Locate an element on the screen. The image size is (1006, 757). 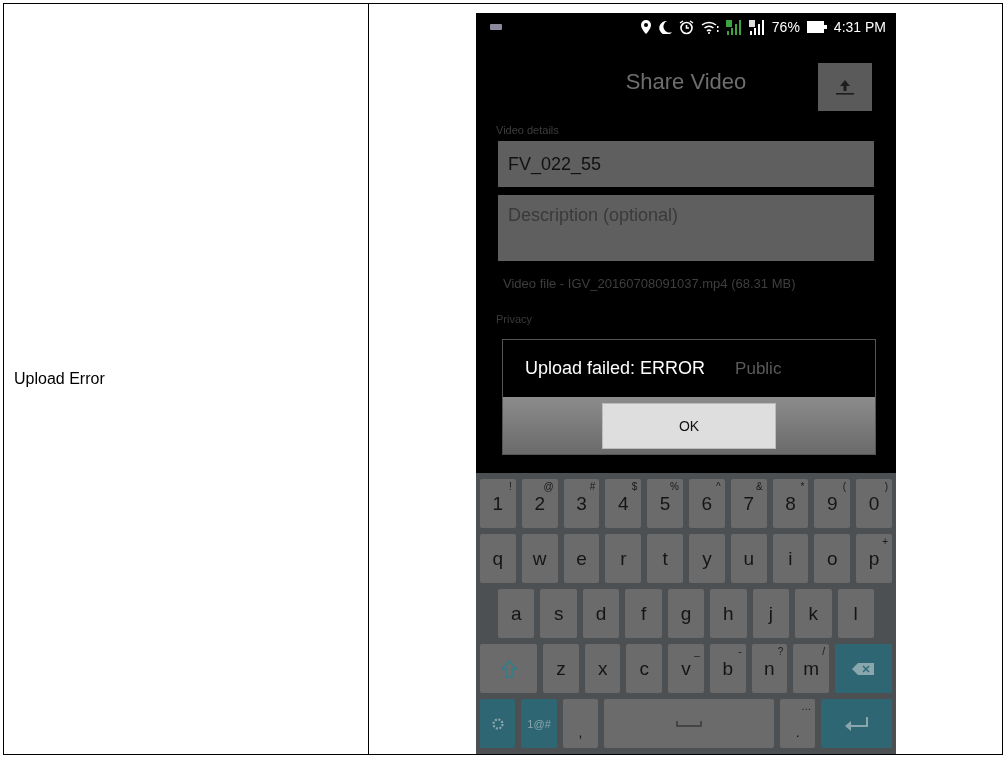
keyboard-key: z is located at coordinates (561, 668).